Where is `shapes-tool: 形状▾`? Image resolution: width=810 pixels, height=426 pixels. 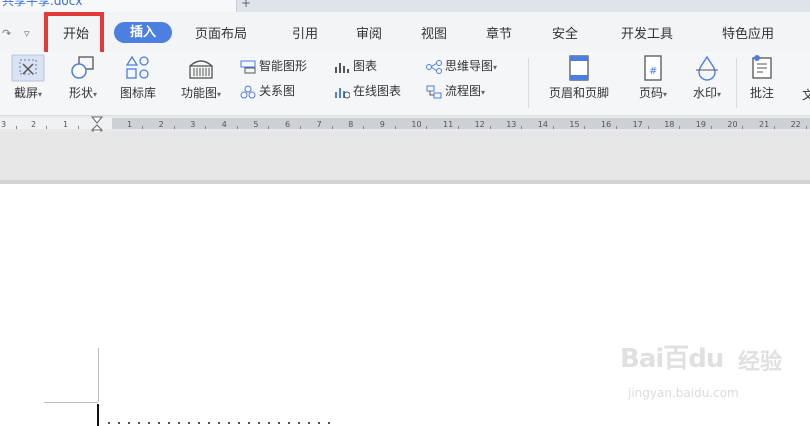 shapes-tool: 形状▾ is located at coordinates (83, 77).